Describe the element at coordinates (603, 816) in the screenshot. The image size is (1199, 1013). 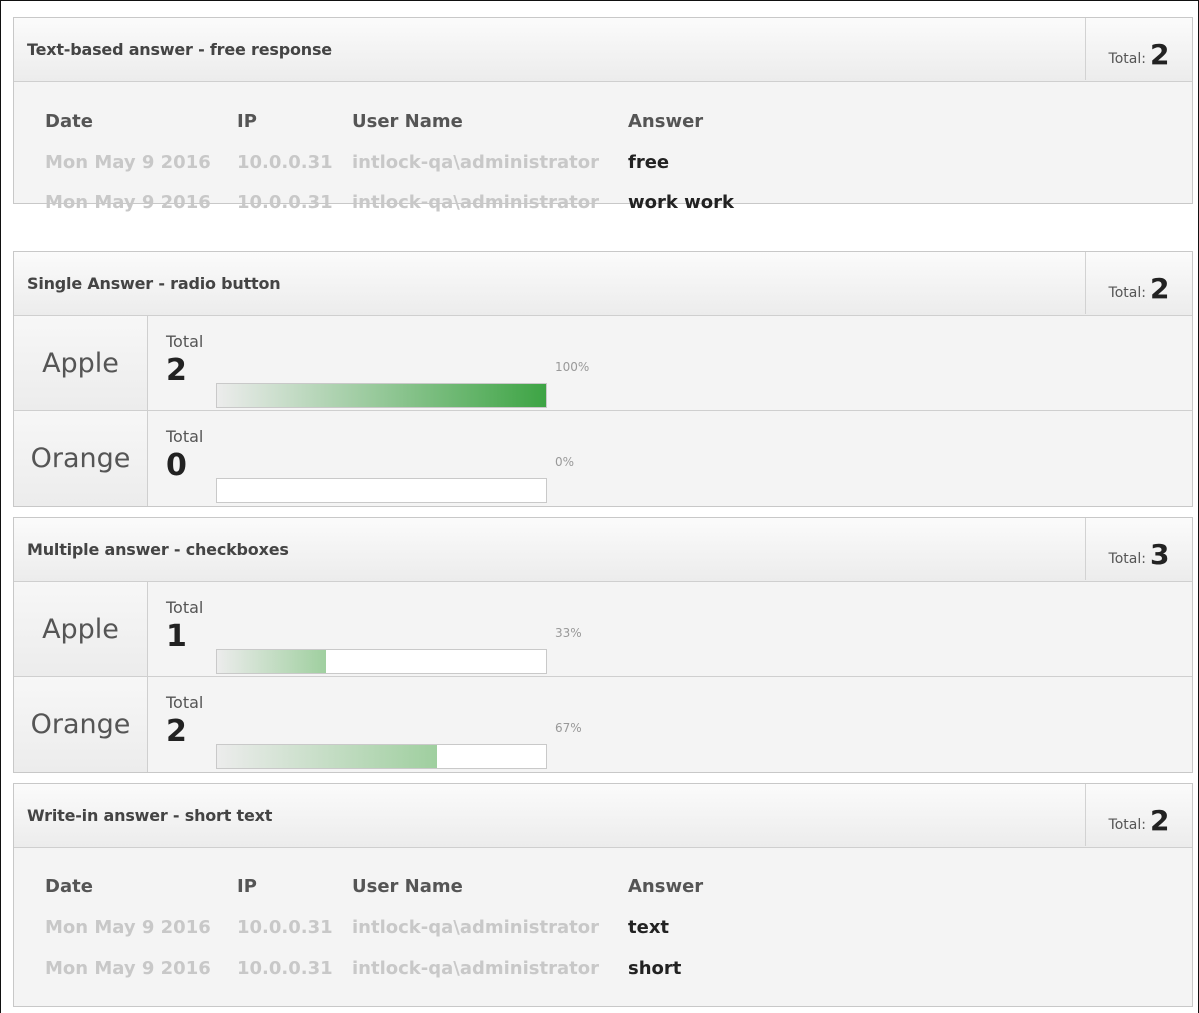
I see `panel-header: Write-in answer - short text Total: 2` at that location.